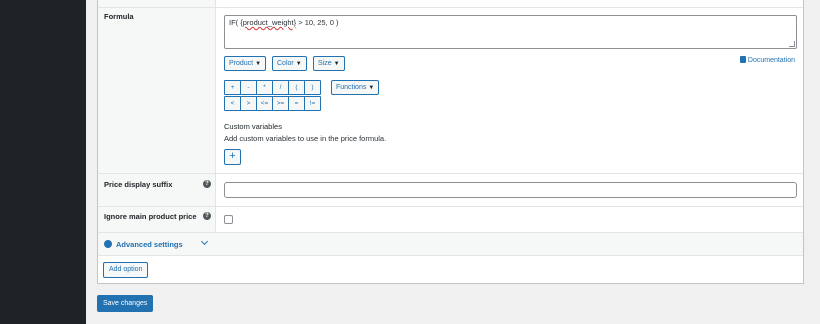 The image size is (820, 324). What do you see at coordinates (248, 103) in the screenshot?
I see `operator-button: >` at bounding box center [248, 103].